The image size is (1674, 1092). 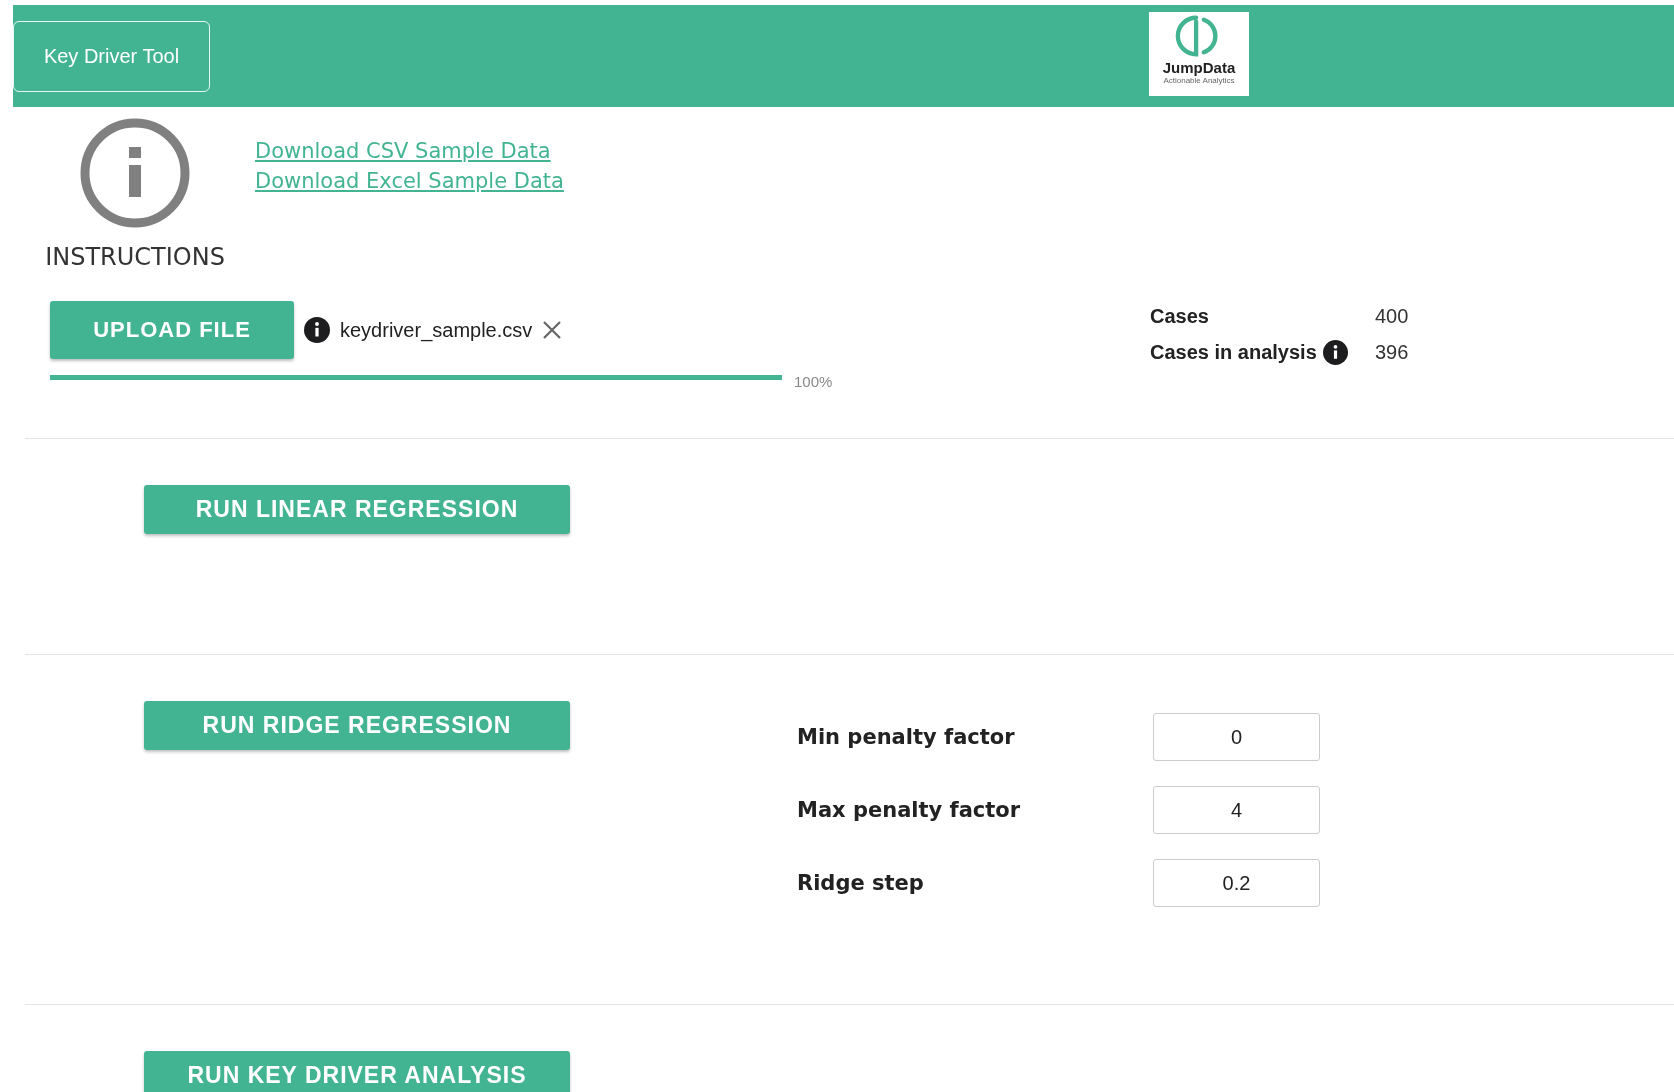 I want to click on logo-name: JumpData, so click(x=1199, y=68).